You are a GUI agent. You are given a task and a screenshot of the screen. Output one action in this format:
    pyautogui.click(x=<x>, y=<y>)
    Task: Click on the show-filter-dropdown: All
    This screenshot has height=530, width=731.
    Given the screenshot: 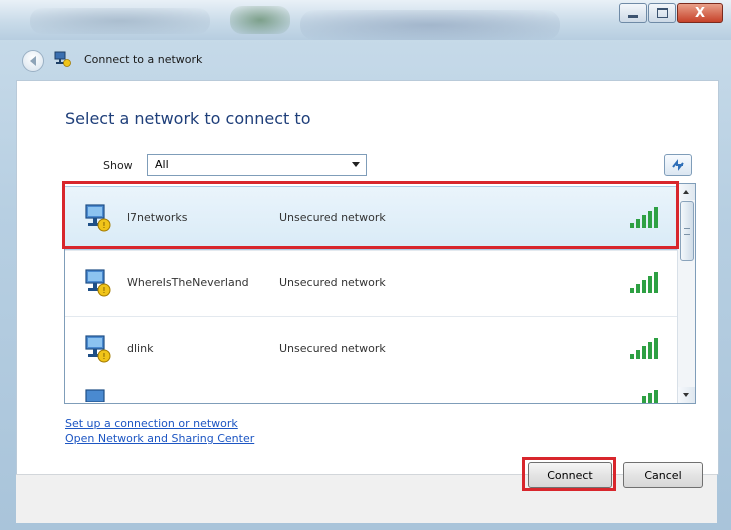 What is the action you would take?
    pyautogui.click(x=257, y=165)
    